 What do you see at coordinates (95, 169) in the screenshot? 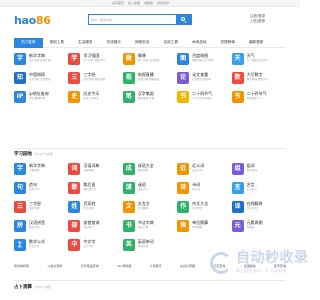
I see `site-card: 词汉语词典 词语查询` at bounding box center [95, 169].